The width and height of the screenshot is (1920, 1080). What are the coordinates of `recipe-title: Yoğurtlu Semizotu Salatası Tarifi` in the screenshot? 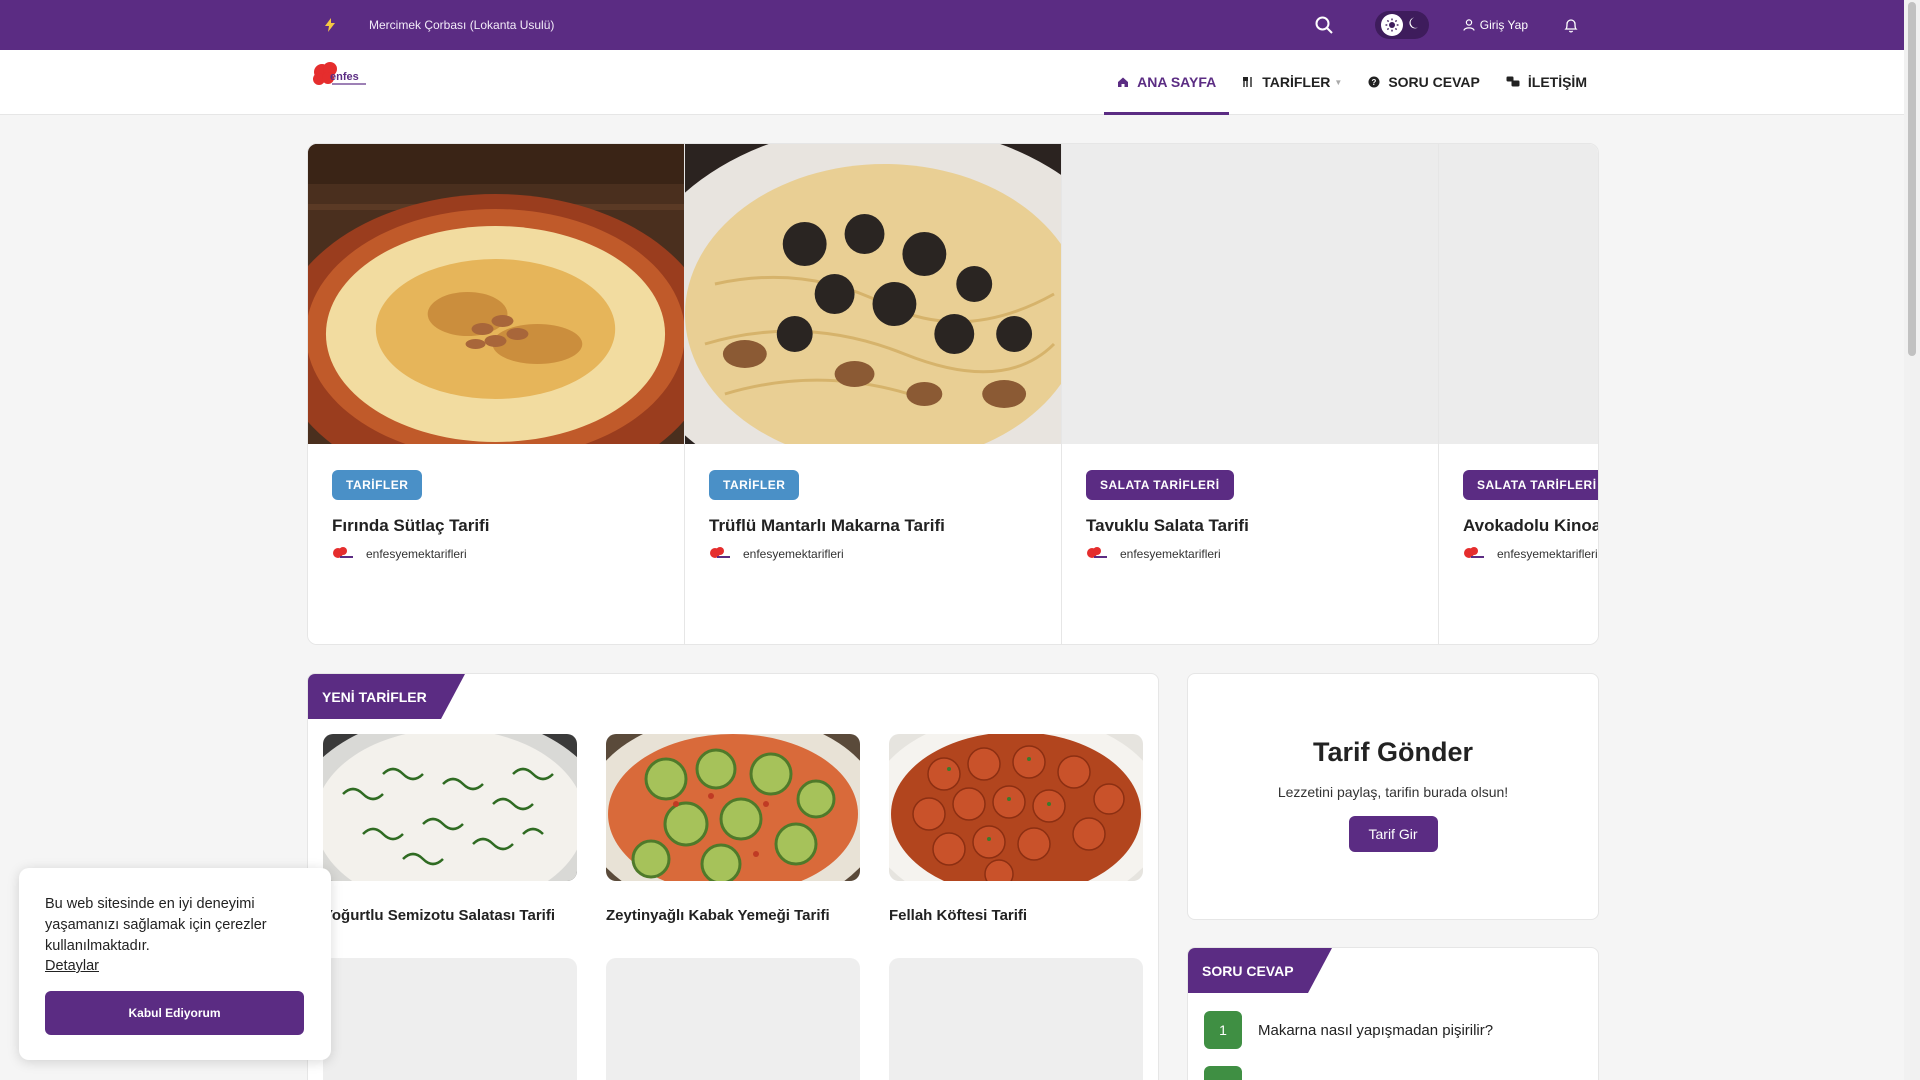 It's located at (450, 915).